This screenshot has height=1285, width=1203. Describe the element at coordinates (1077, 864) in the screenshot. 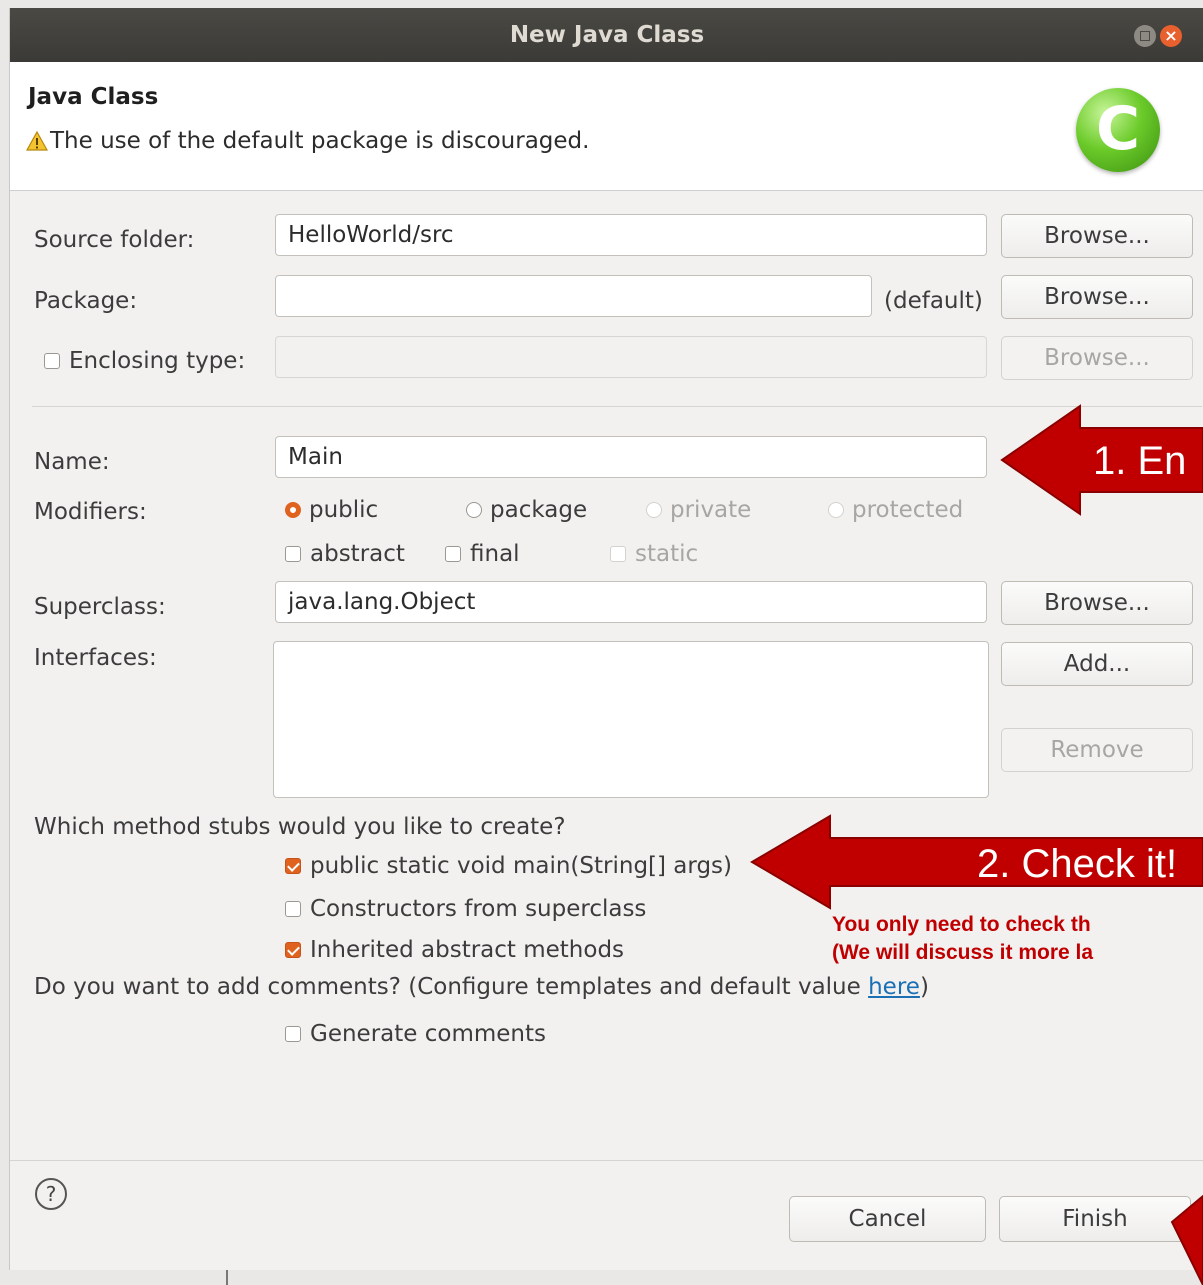

I see `step2-callout: 2. Check it!` at that location.